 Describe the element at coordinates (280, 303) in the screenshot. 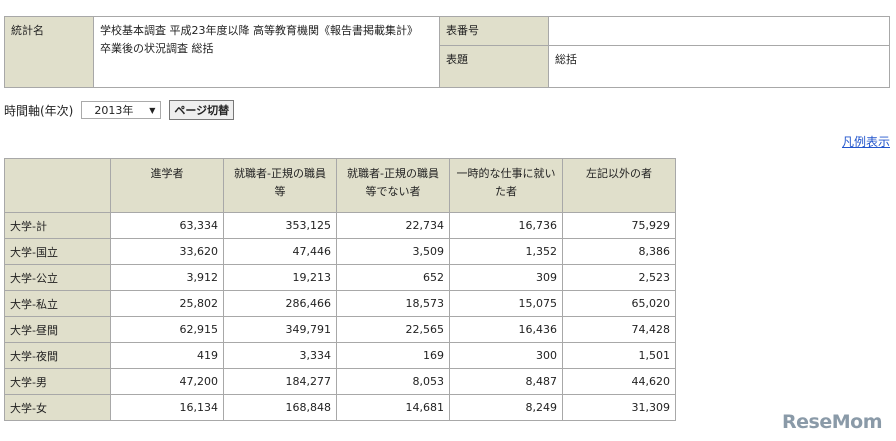

I see `table-cell: 286,466` at that location.